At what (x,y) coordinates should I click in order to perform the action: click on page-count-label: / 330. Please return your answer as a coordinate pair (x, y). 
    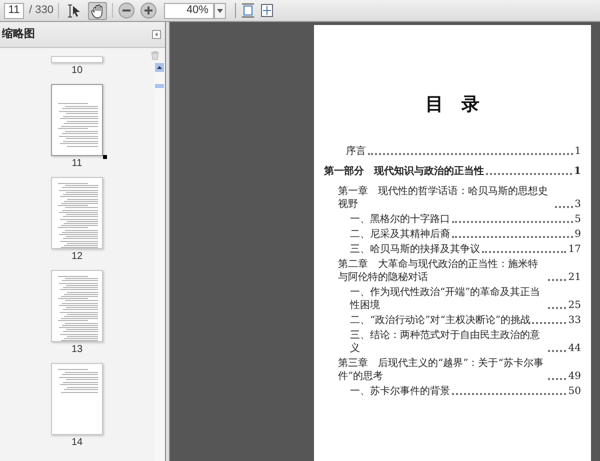
    Looking at the image, I should click on (41, 10).